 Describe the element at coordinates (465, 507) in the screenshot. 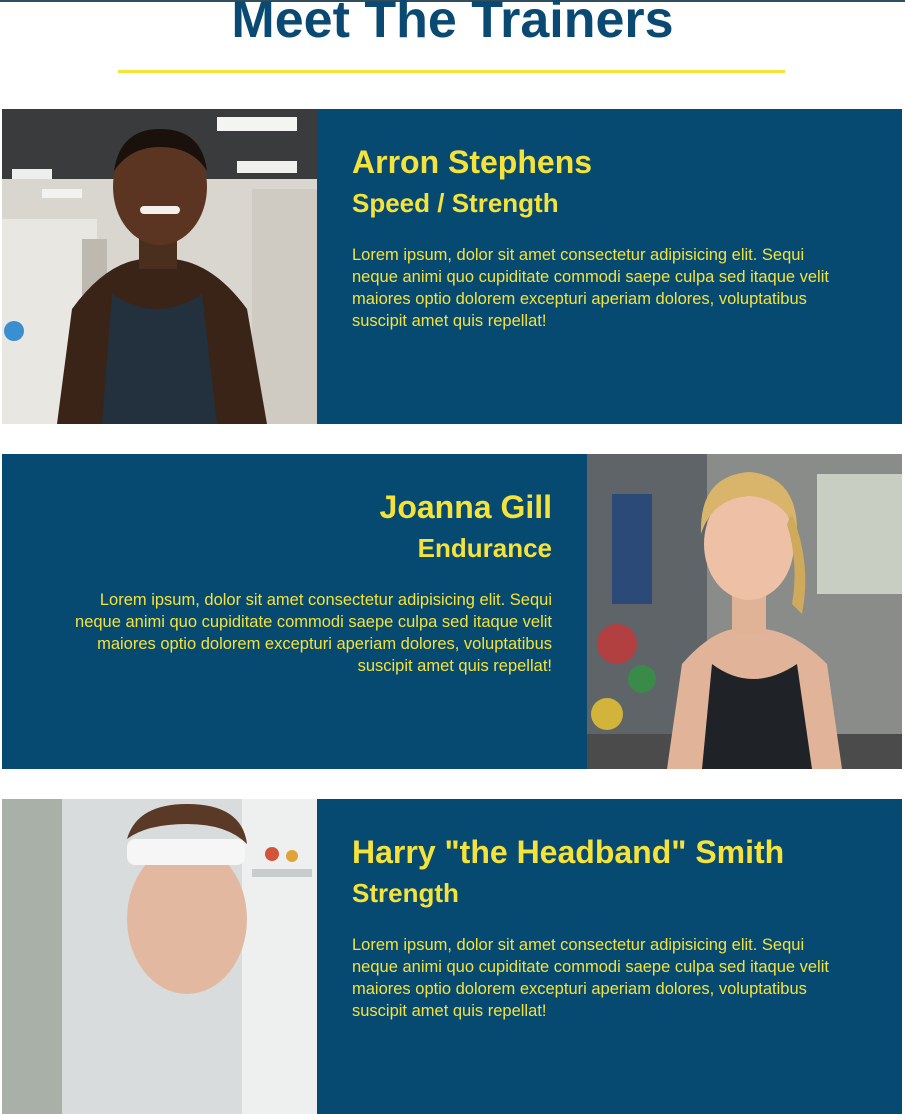

I see `trainer-name: Joanna Gill` at that location.